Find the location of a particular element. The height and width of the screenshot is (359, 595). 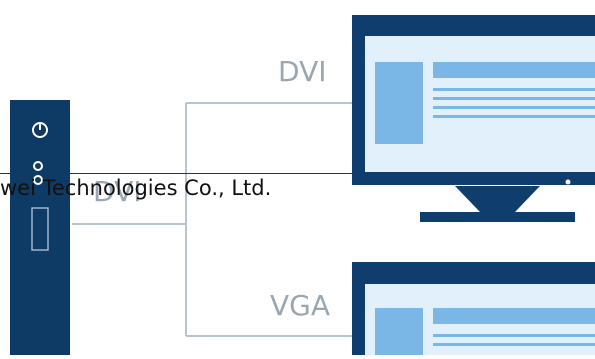

tower-body is located at coordinates (40, 227).